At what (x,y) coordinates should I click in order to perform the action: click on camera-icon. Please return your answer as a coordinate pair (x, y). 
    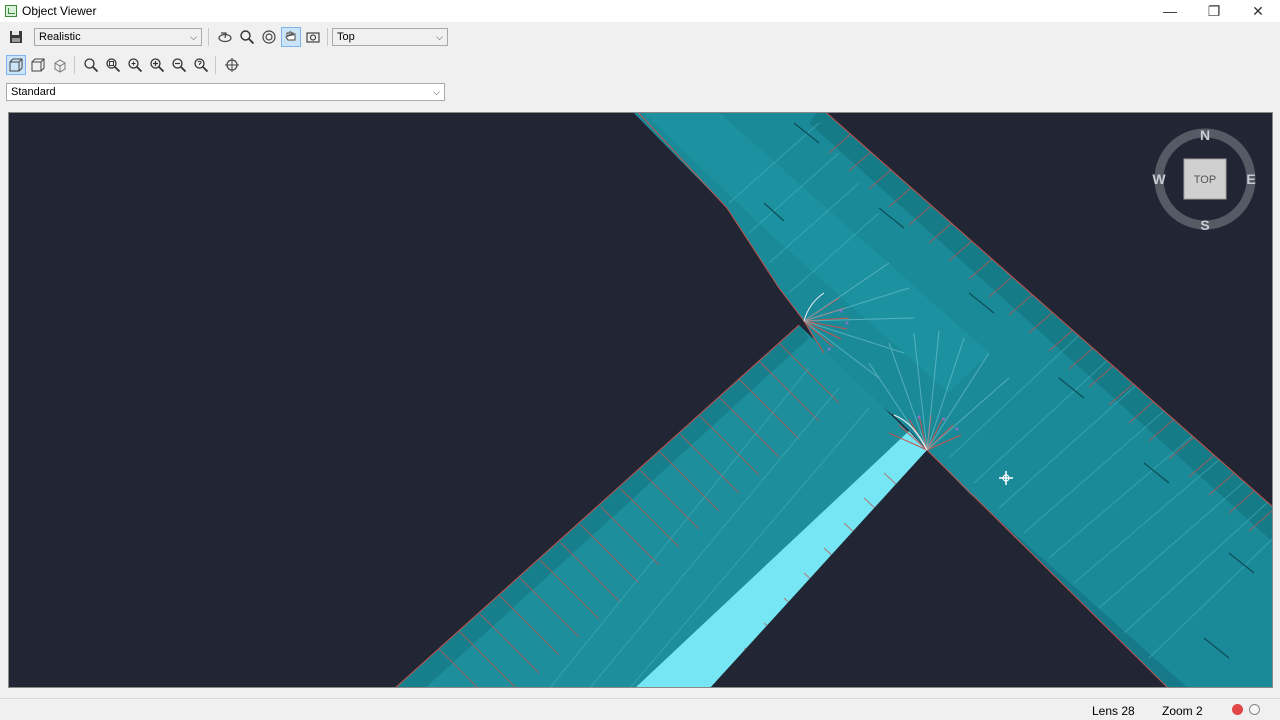
    Looking at the image, I should click on (313, 37).